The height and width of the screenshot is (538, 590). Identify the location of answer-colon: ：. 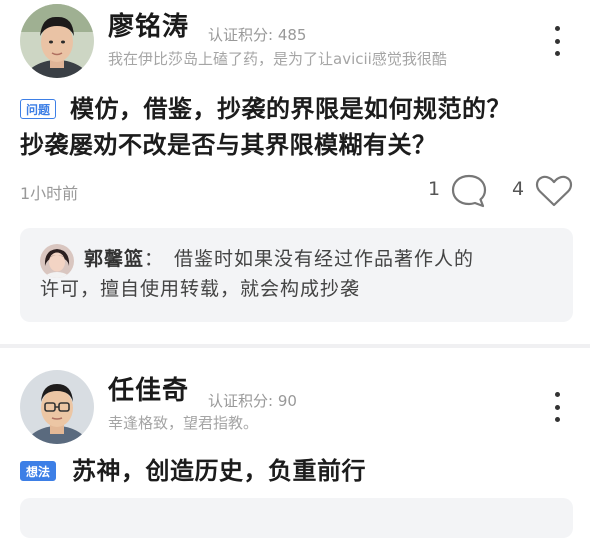
(154, 259).